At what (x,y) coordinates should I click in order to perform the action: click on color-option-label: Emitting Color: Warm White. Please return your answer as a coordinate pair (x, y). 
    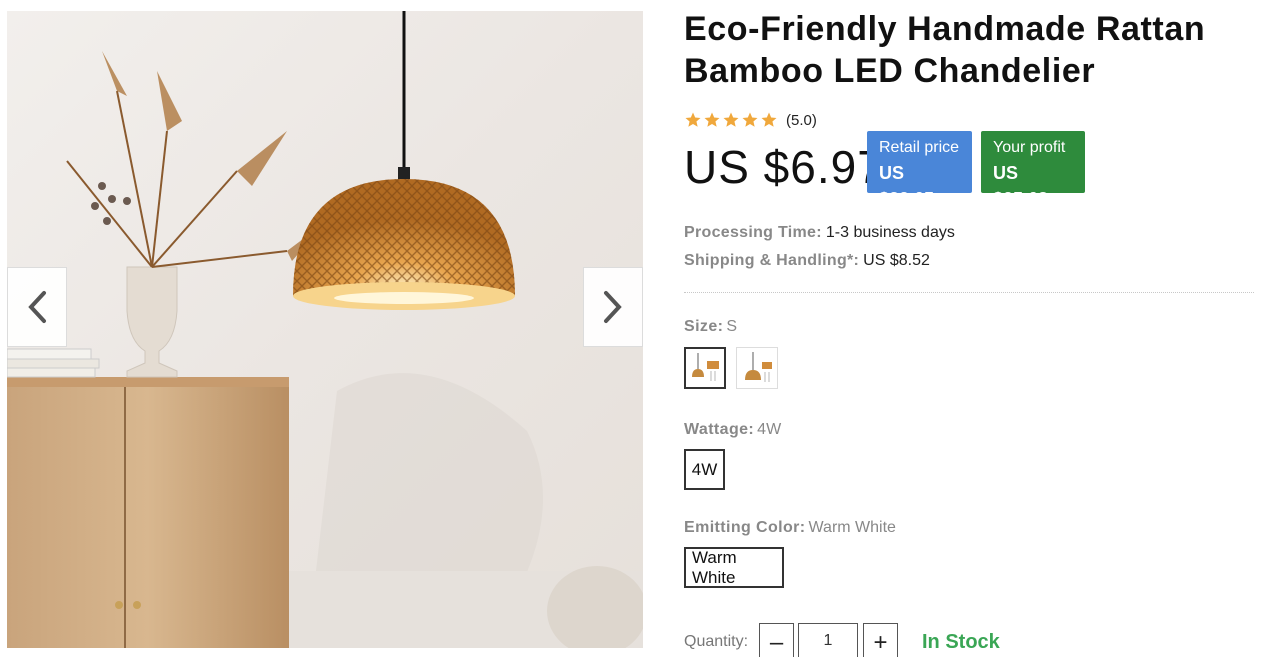
    Looking at the image, I should click on (790, 528).